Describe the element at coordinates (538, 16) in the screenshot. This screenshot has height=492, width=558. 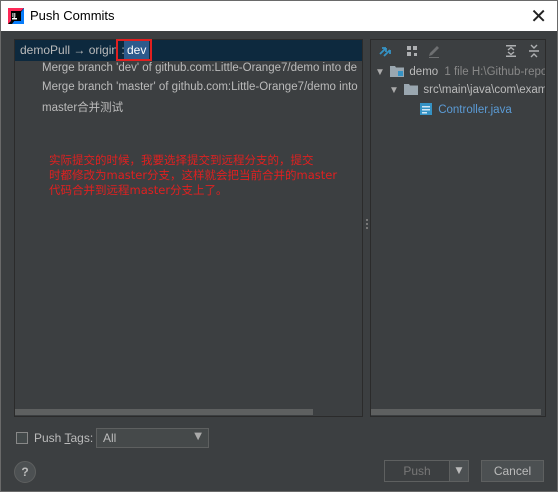
I see `close-button: ✕` at that location.